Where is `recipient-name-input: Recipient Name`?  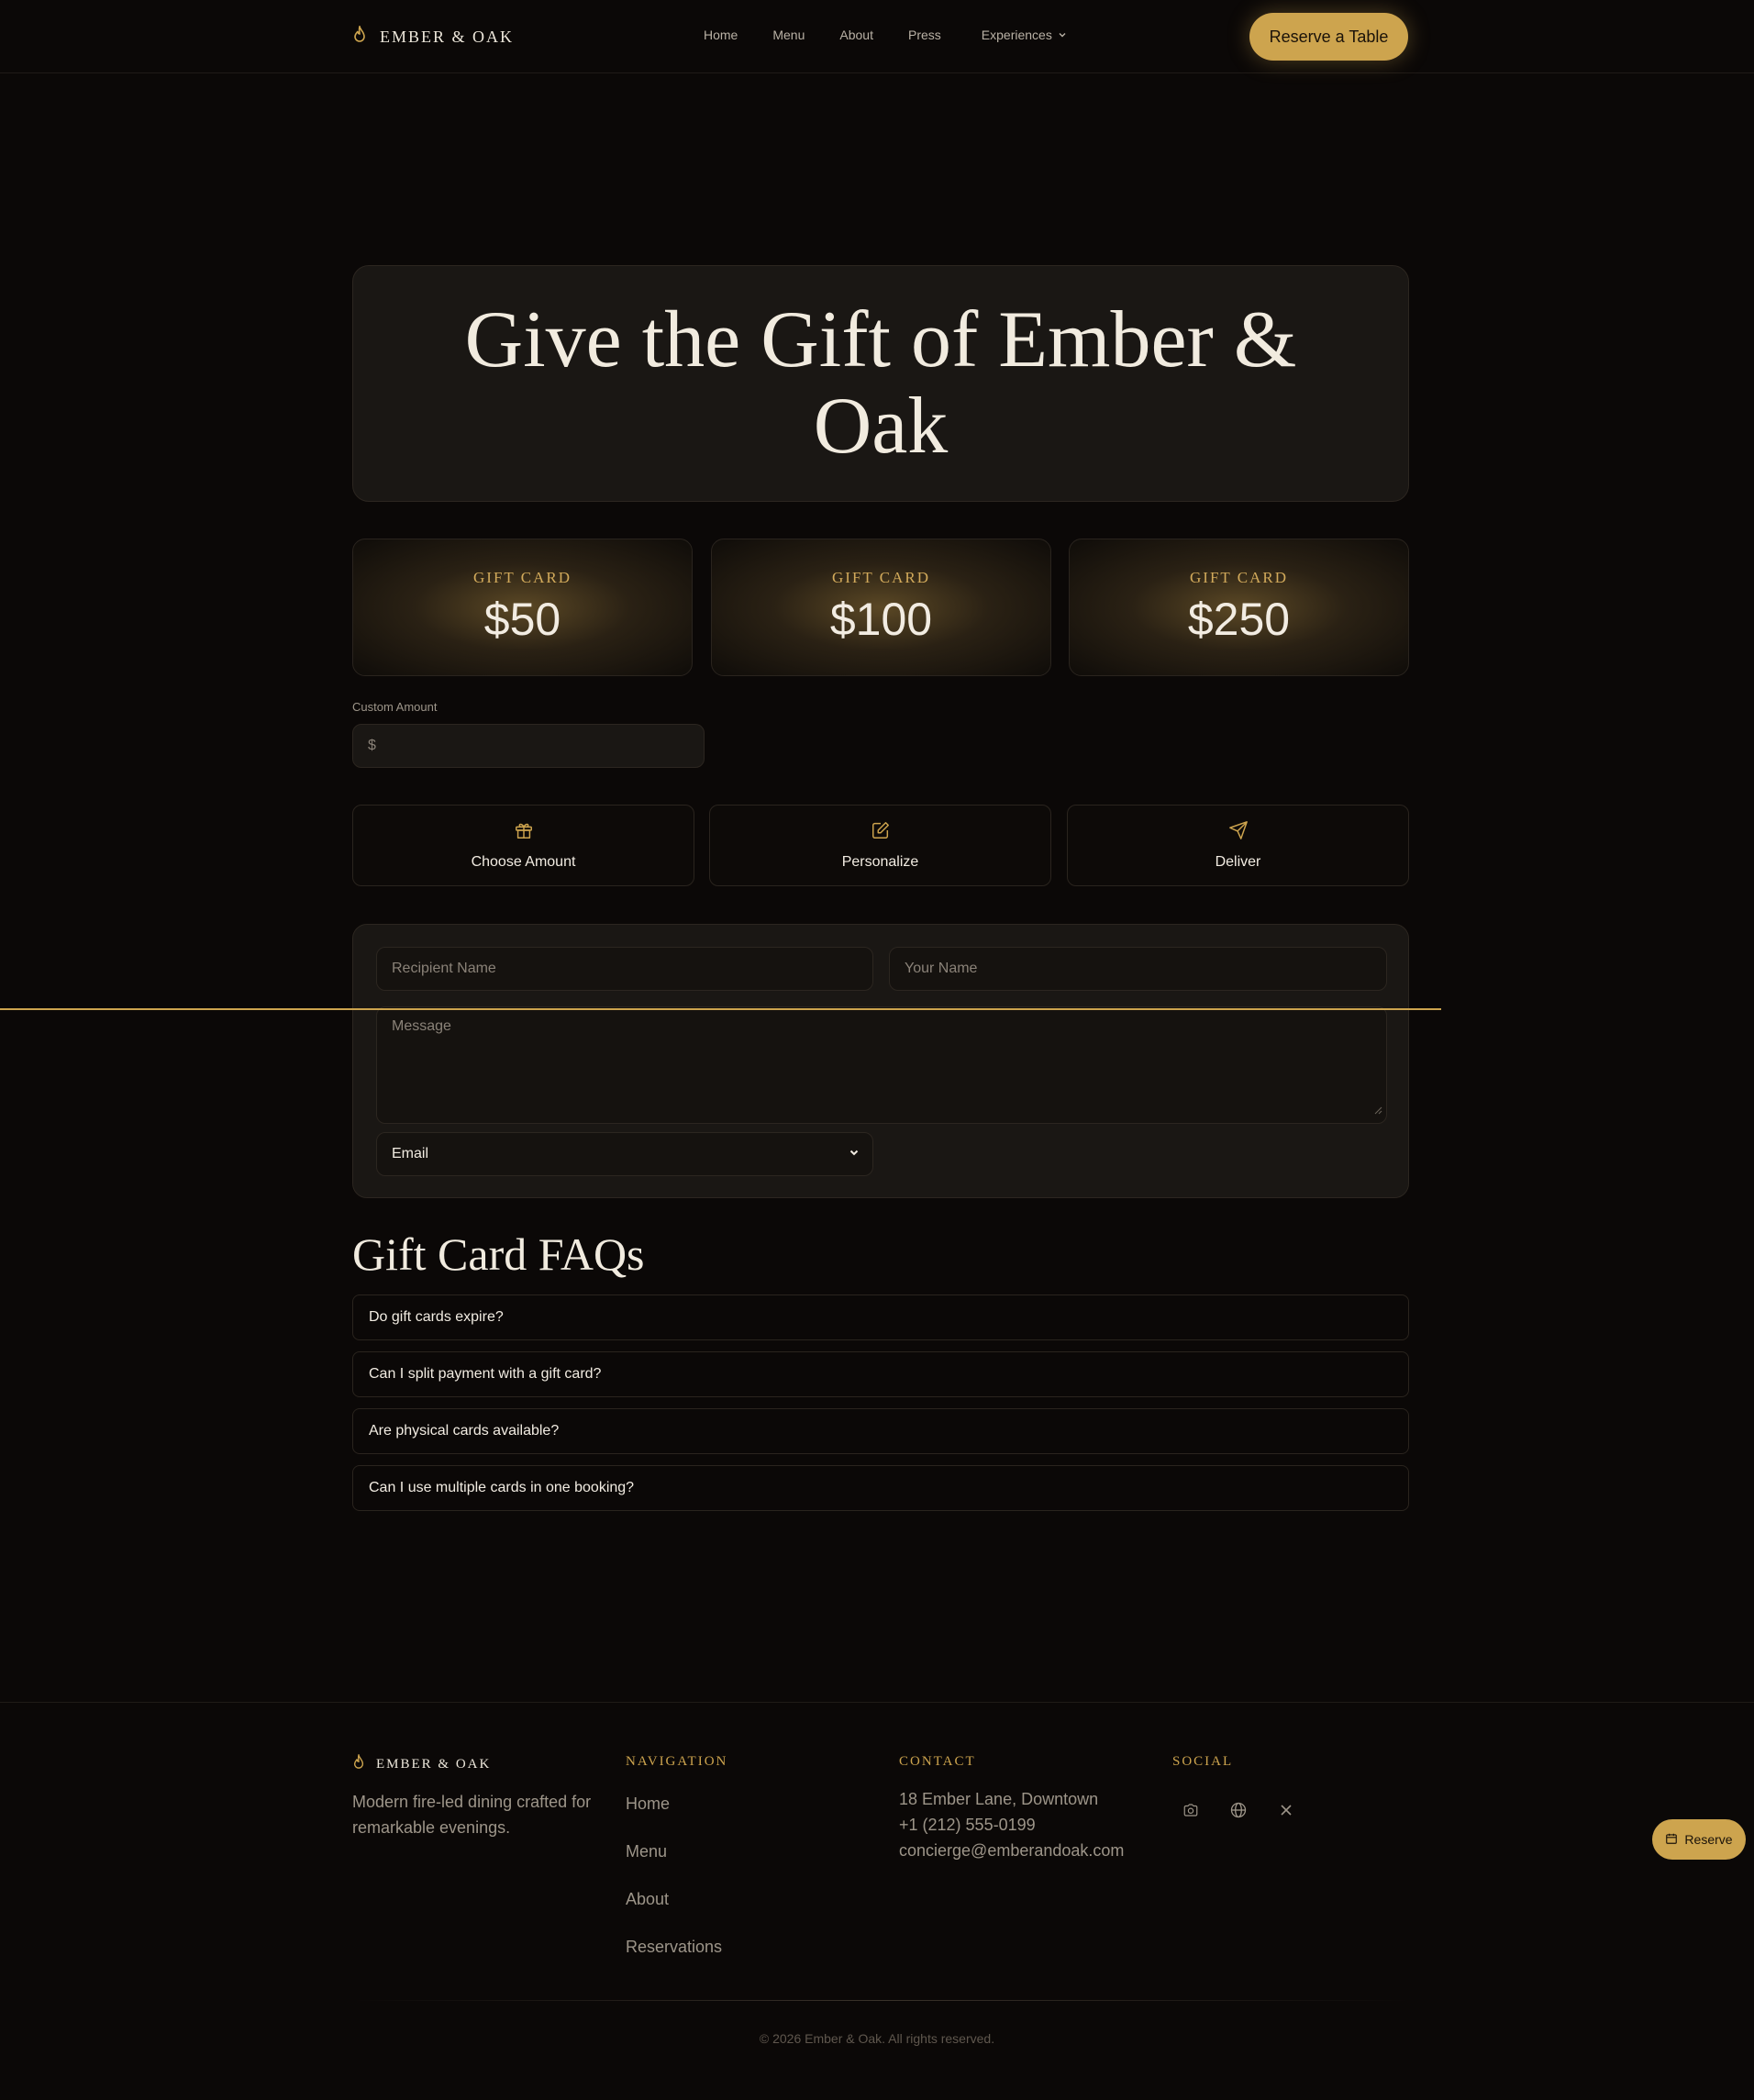 recipient-name-input: Recipient Name is located at coordinates (624, 969).